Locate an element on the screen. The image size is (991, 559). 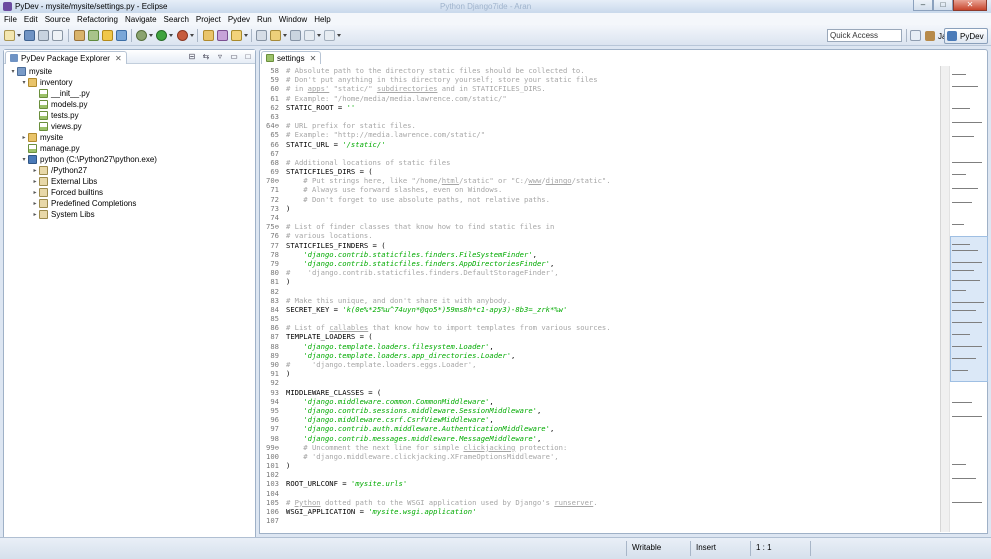
debug-dropdown-icon is located at coordinates (151, 35).